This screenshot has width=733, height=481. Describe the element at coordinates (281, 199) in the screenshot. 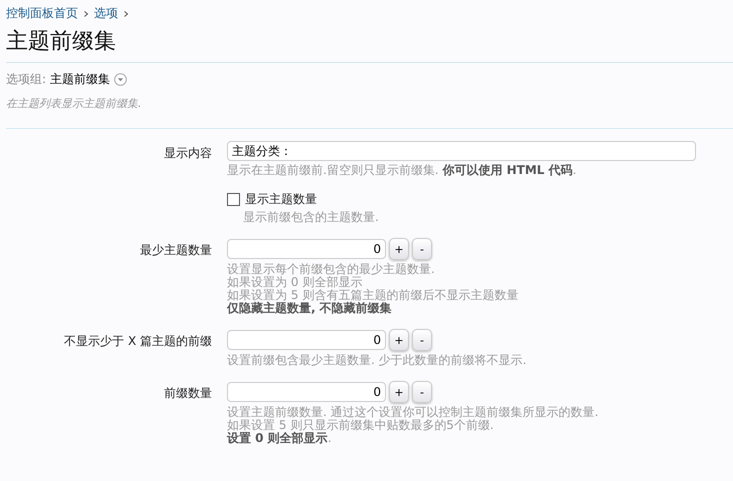

I see `checkbox-label: 显示主题数量` at that location.